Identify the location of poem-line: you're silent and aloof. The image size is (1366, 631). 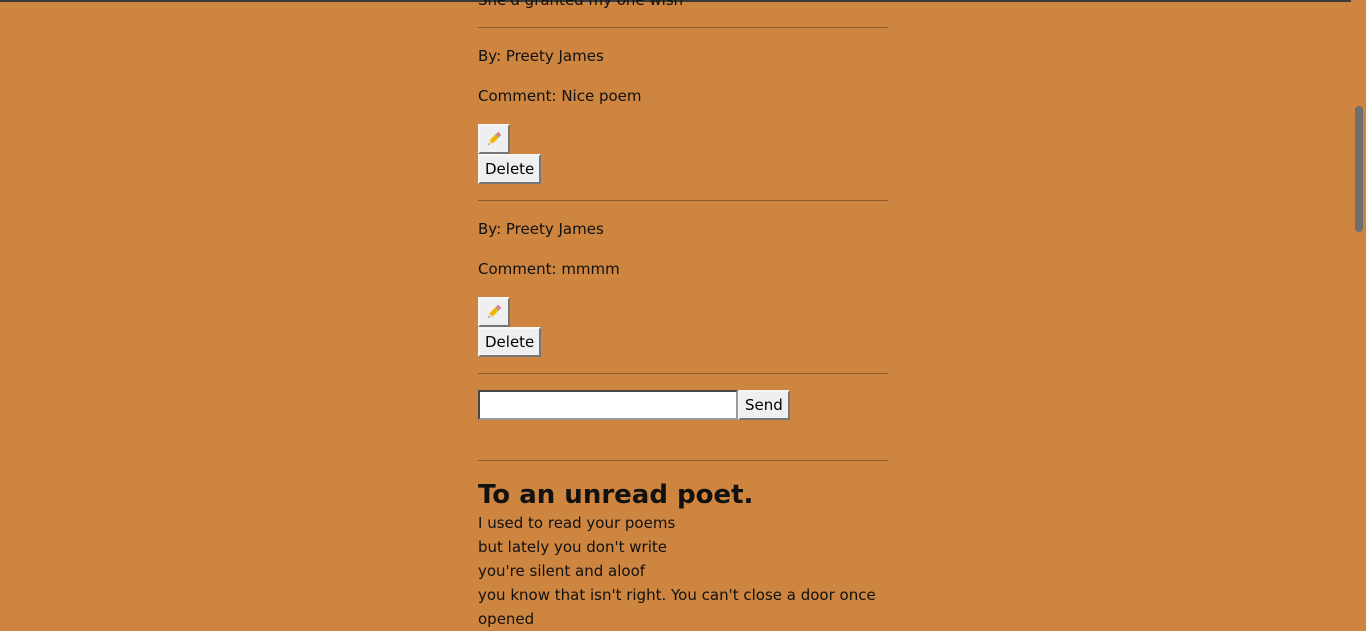
(562, 571).